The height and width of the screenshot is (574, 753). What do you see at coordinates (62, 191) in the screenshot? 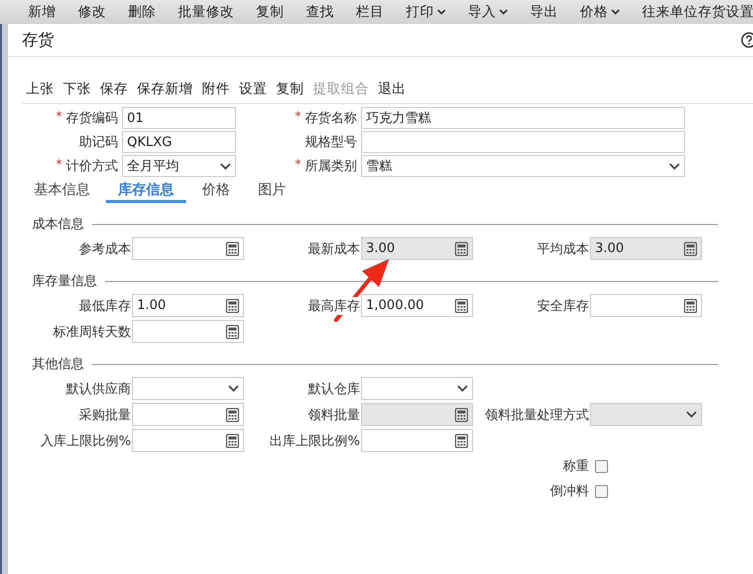
I see `tab: 基本信息` at bounding box center [62, 191].